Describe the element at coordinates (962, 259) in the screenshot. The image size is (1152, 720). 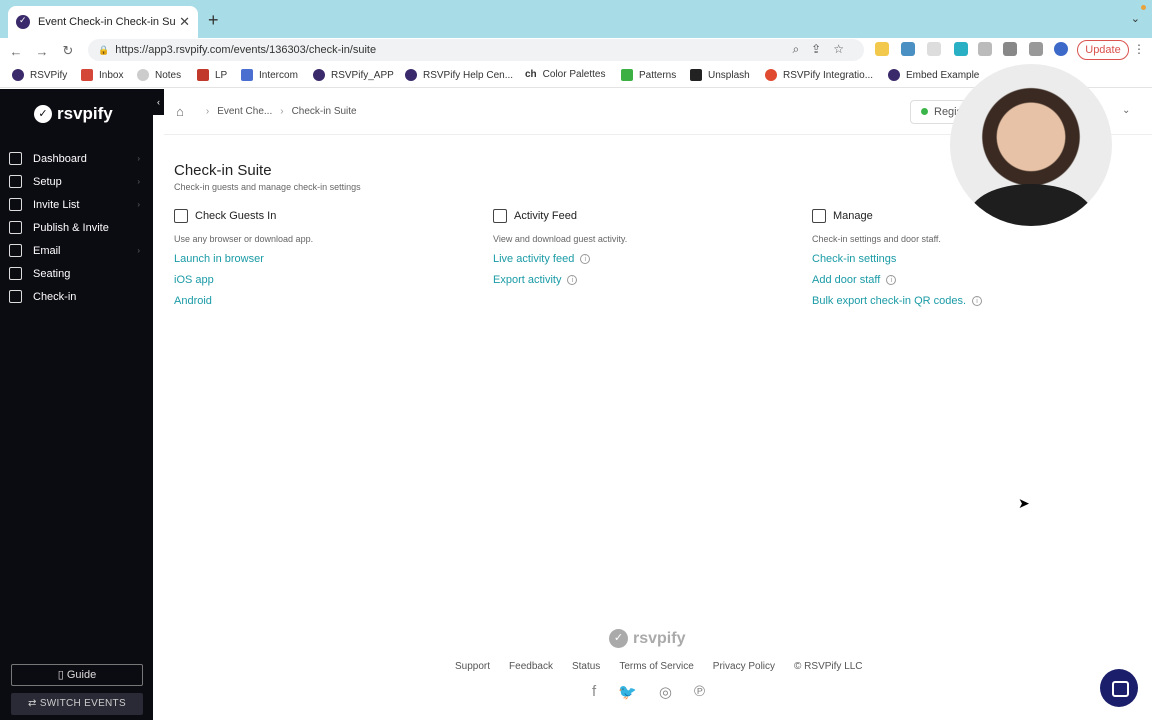
I see `check-in-settings-link: Check-in settings` at that location.